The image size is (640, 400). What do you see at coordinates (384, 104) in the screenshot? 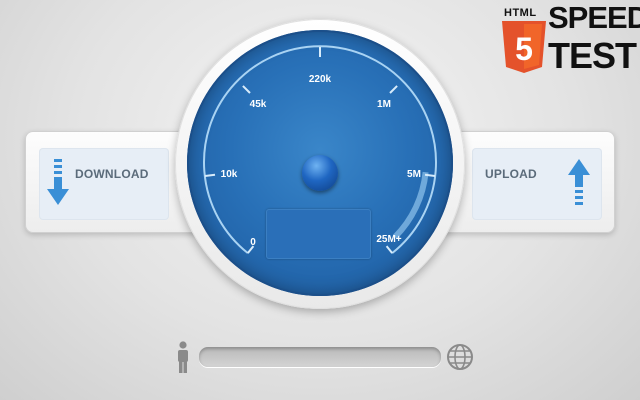
I see `scale-label-1m: 1M` at bounding box center [384, 104].